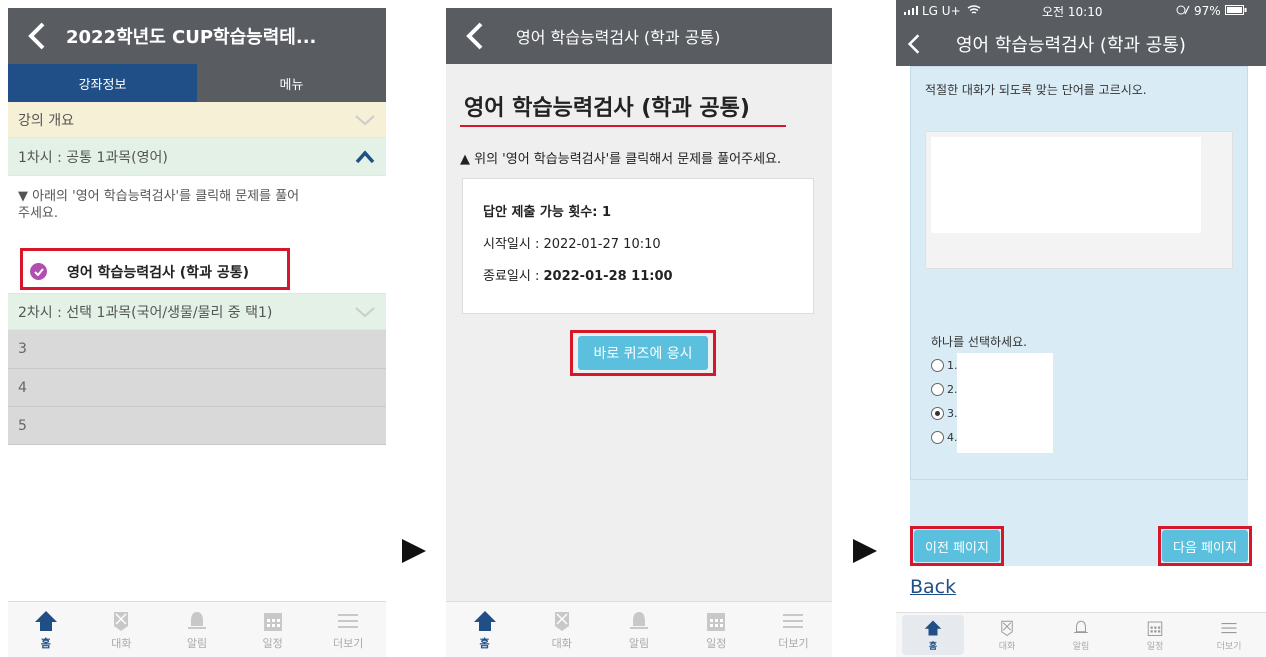 This screenshot has height=657, width=1266. Describe the element at coordinates (102, 83) in the screenshot. I see `tab-course-info: 강좌정보` at that location.